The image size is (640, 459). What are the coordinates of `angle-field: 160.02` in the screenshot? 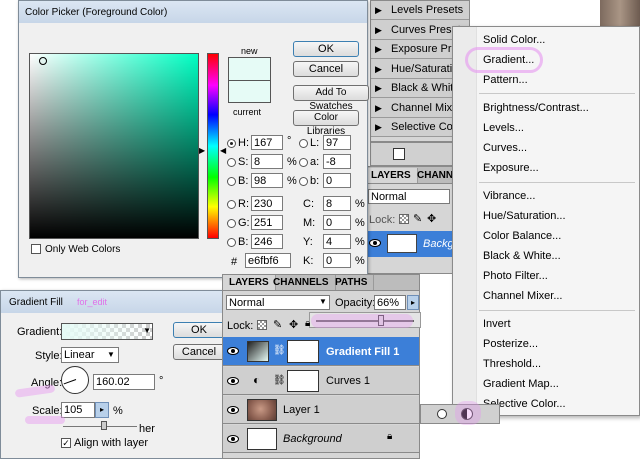 It's located at (124, 382).